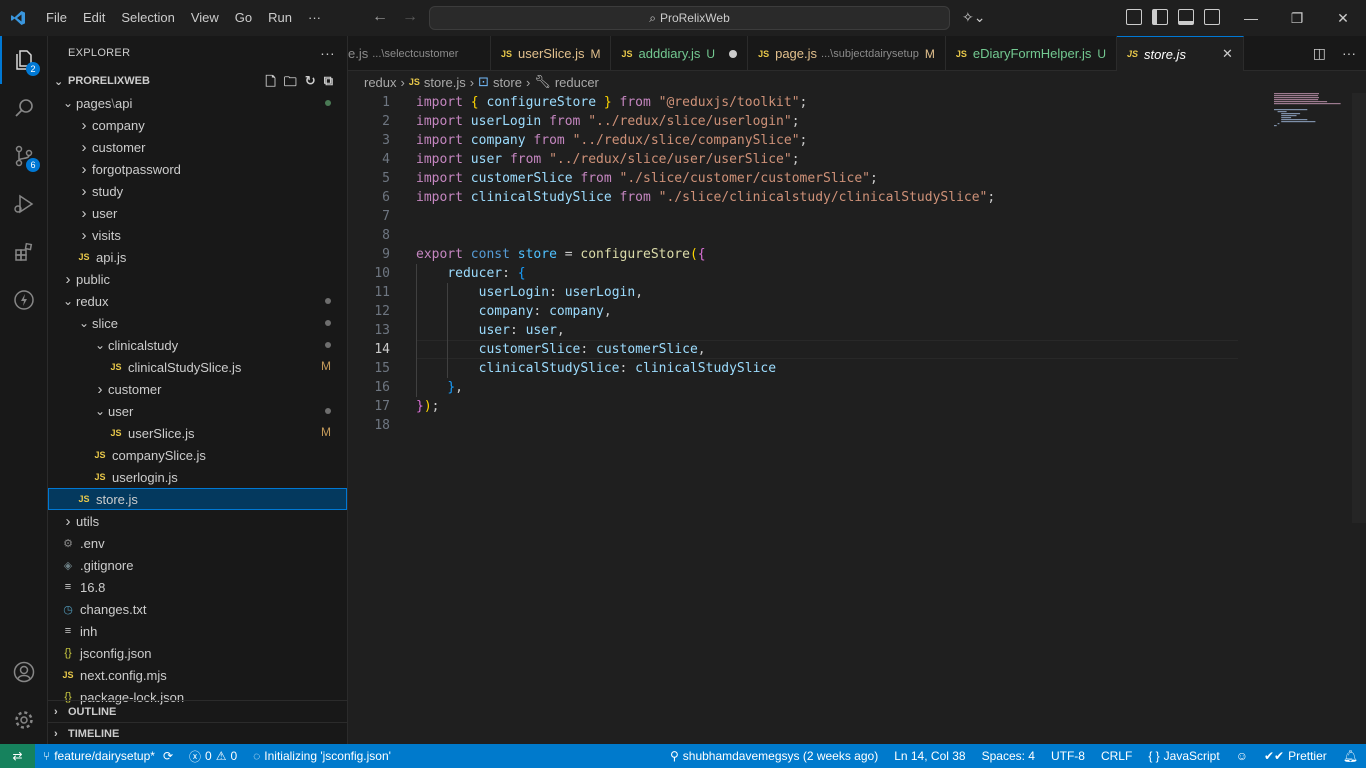  What do you see at coordinates (197, 499) in the screenshot?
I see `file-item: JS store.js` at bounding box center [197, 499].